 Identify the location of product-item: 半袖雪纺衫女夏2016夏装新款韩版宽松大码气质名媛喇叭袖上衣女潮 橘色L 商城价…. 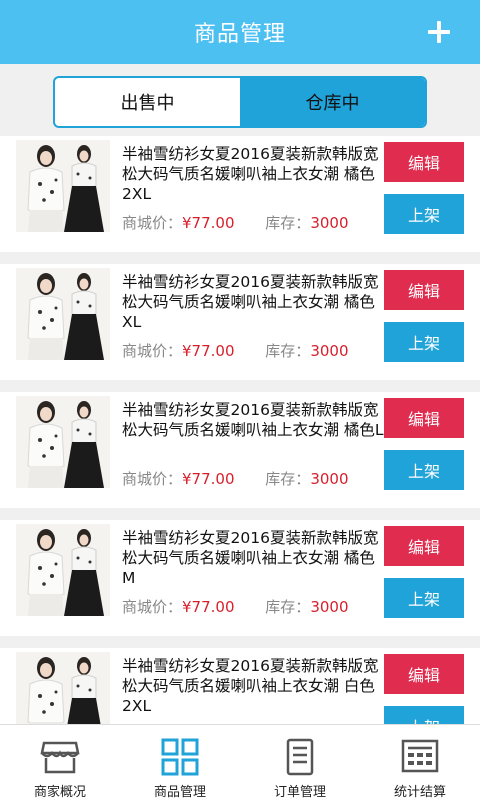
(240, 450).